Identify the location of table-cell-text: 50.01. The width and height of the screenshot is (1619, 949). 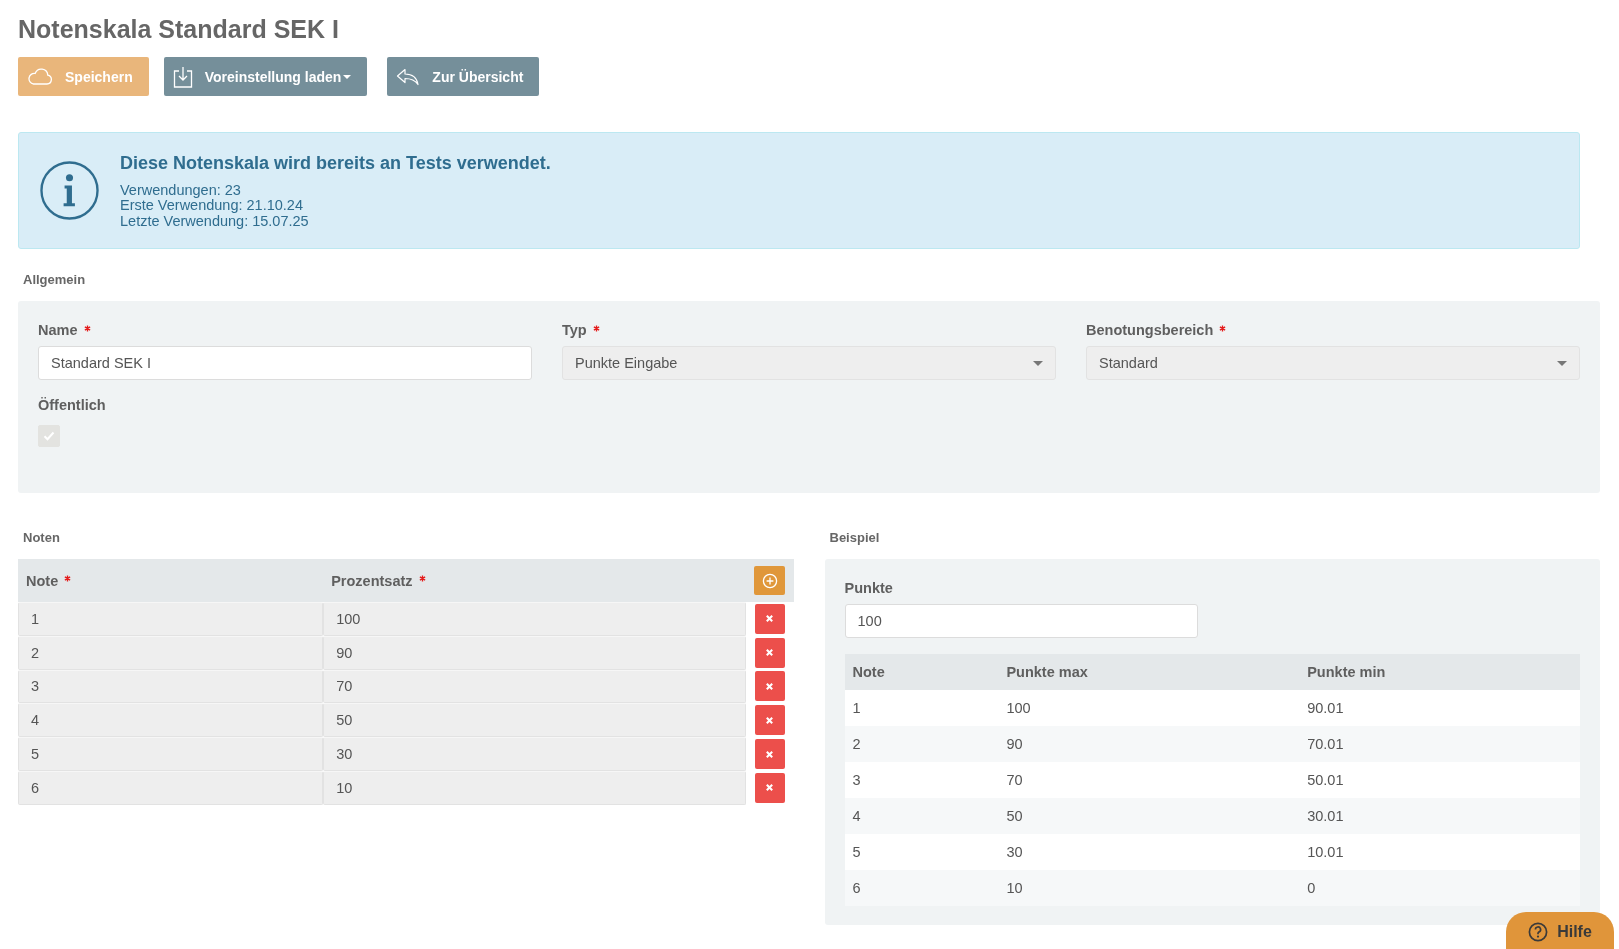
(1325, 780).